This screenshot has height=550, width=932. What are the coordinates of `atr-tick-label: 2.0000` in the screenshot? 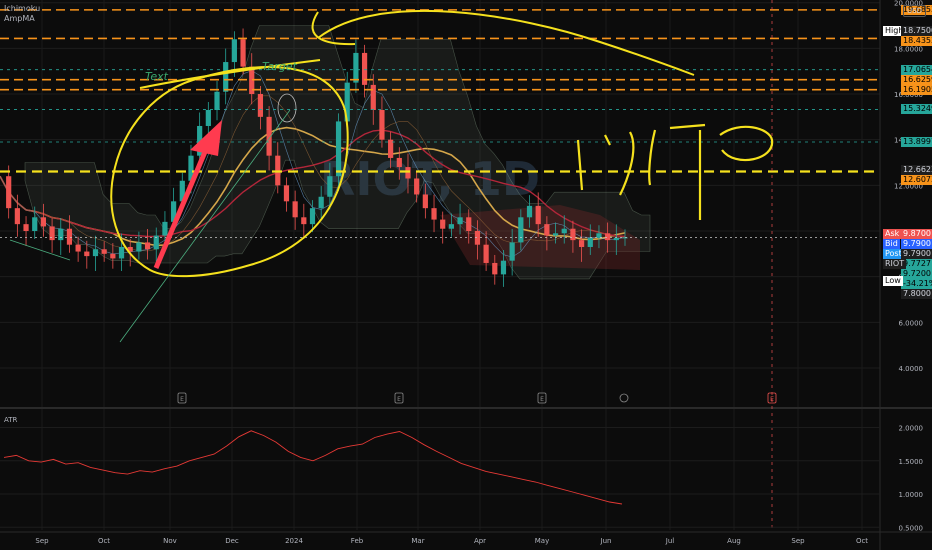 It's located at (911, 429).